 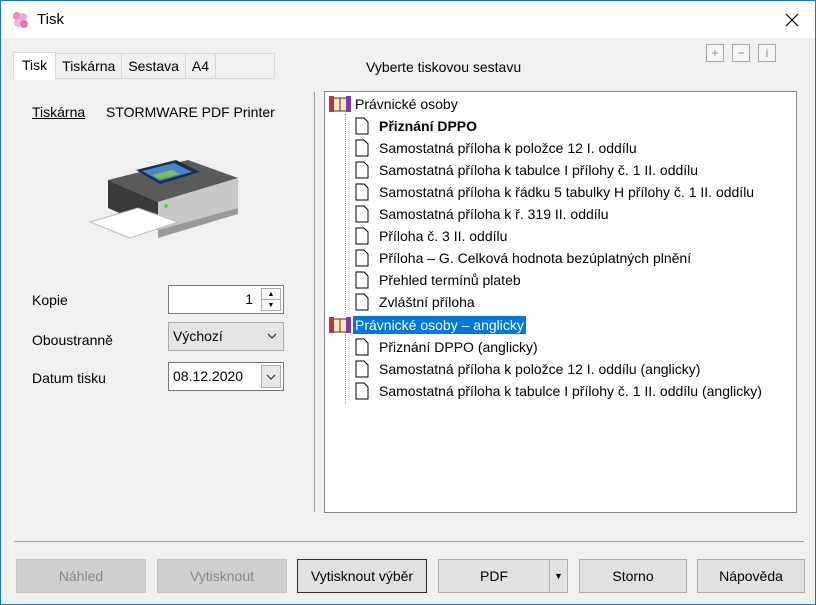 I want to click on duplex-select: Výchozí, so click(x=226, y=336).